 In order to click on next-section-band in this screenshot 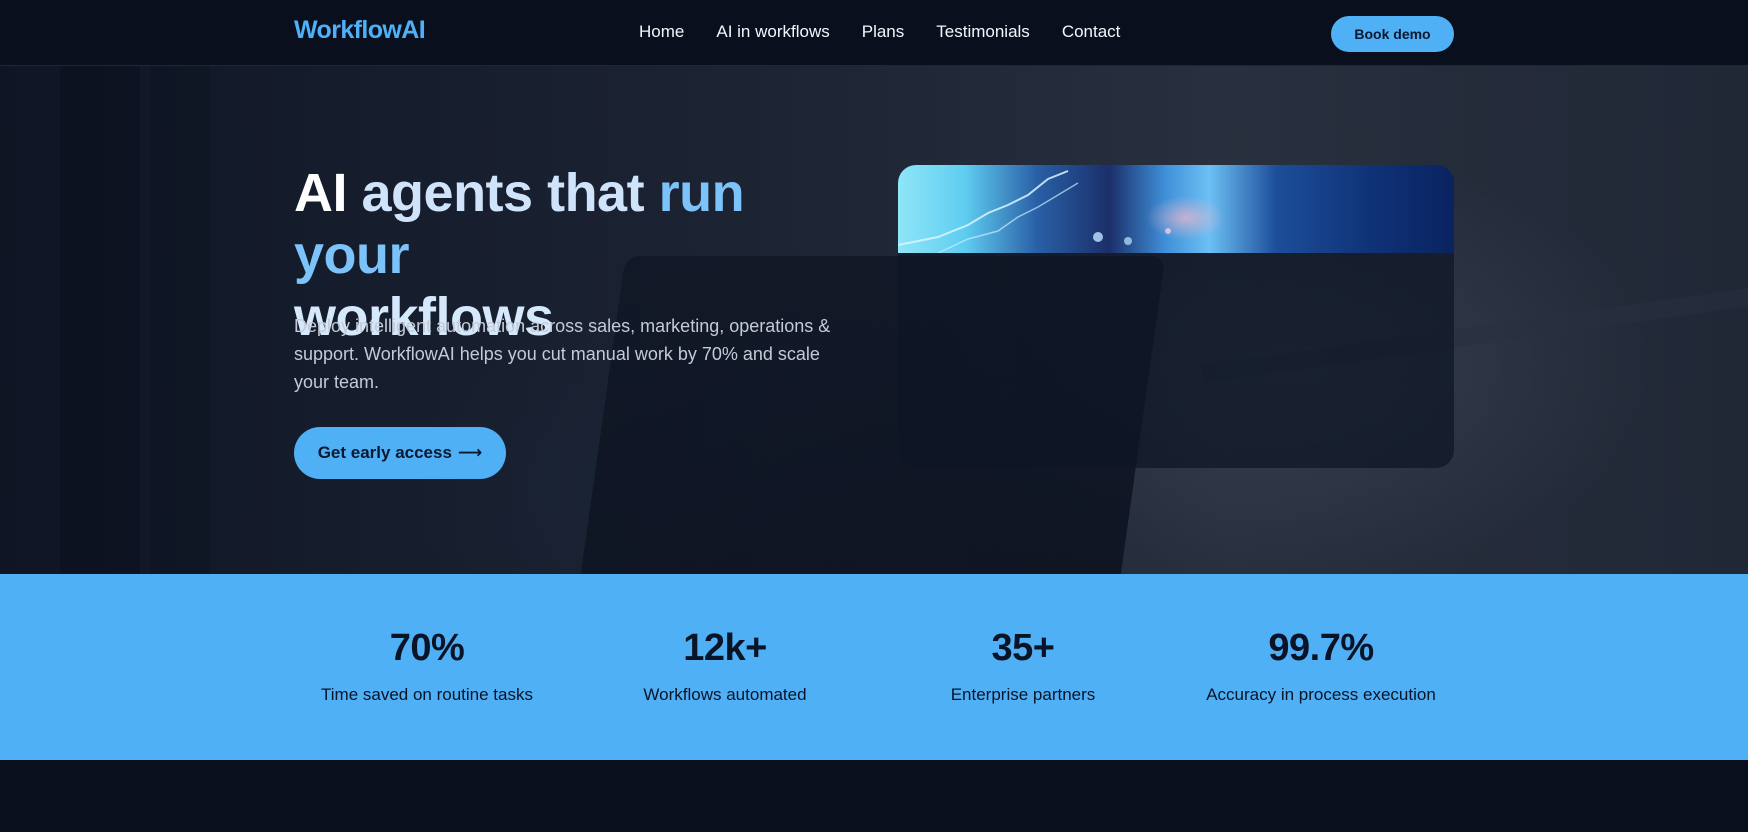, I will do `click(874, 796)`.